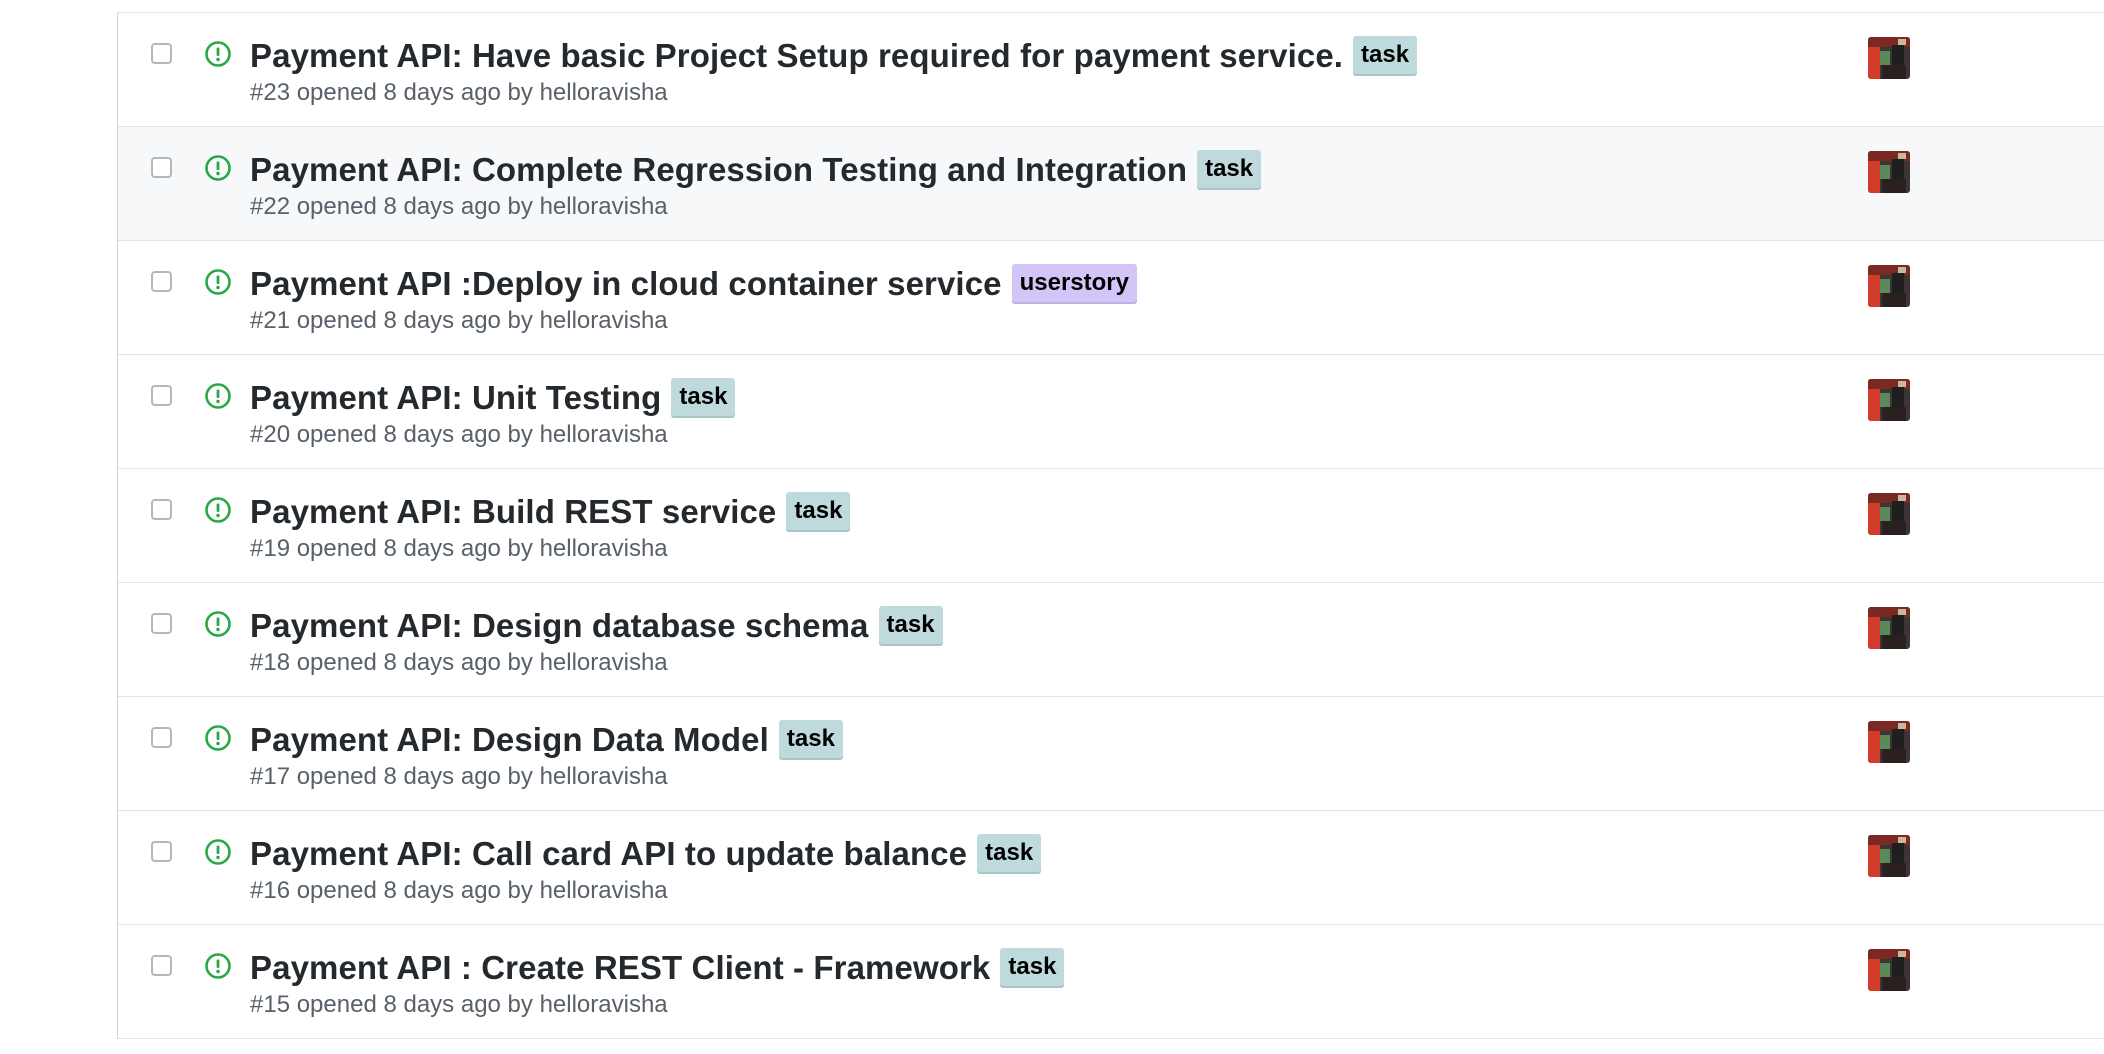 This screenshot has width=2104, height=1054. I want to click on issue-meta: #18 opened 8 days ago by helloravisha, so click(459, 662).